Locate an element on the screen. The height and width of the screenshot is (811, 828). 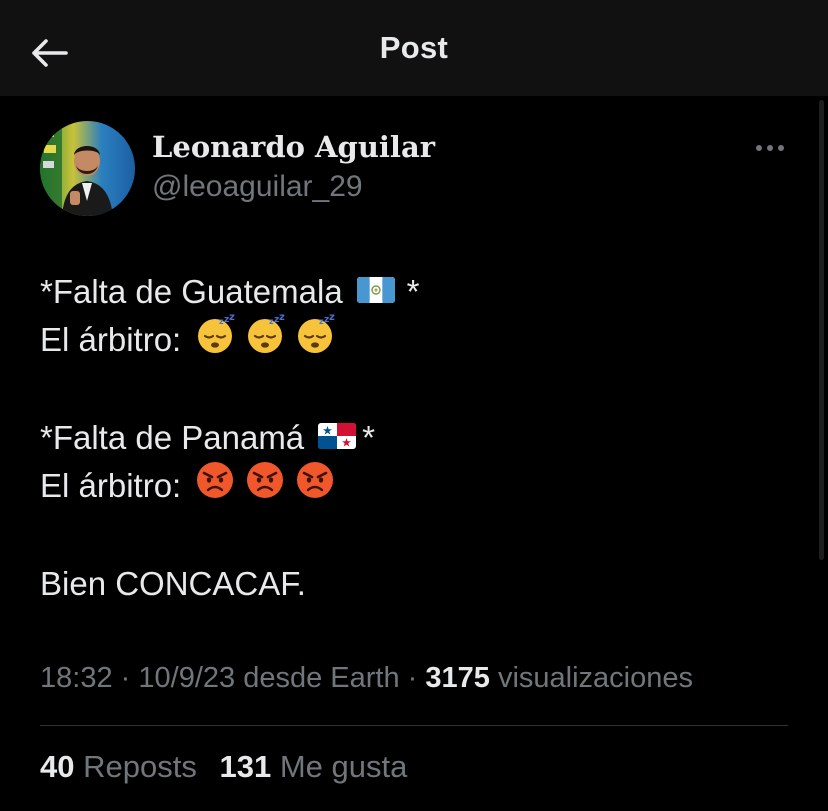
panama-flag-icon is located at coordinates (337, 438).